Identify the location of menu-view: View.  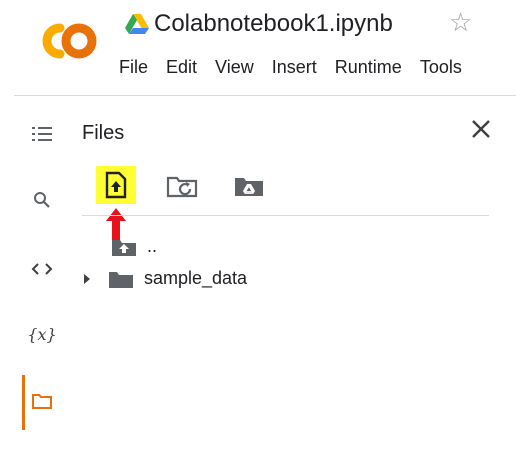
(234, 68).